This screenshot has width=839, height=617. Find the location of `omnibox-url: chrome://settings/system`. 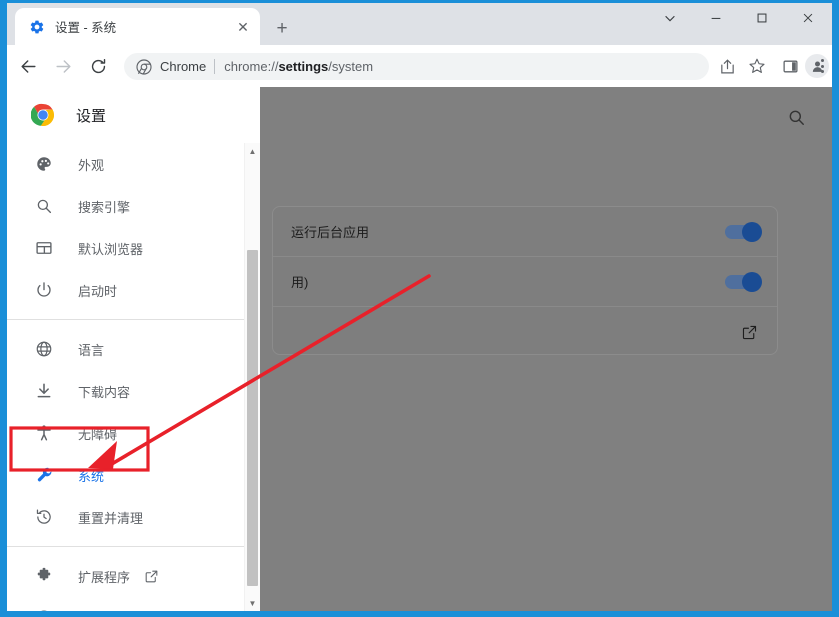

omnibox-url: chrome://settings/system is located at coordinates (298, 66).